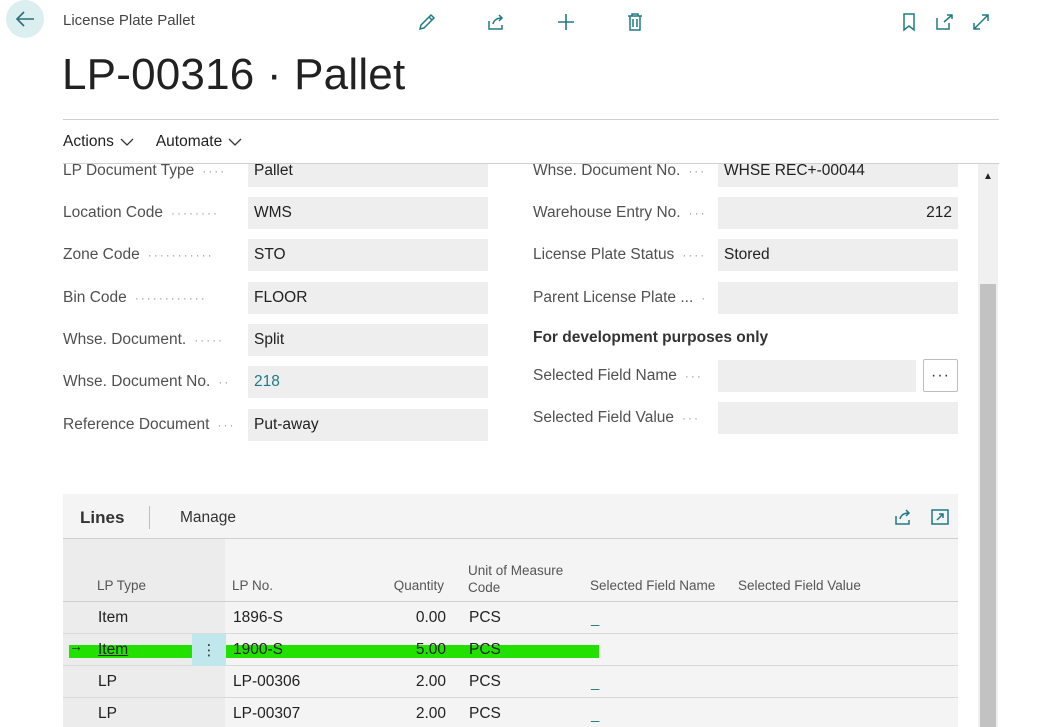 Image resolution: width=1048 pixels, height=727 pixels. What do you see at coordinates (368, 425) in the screenshot?
I see `reference-document-input: Put-away` at bounding box center [368, 425].